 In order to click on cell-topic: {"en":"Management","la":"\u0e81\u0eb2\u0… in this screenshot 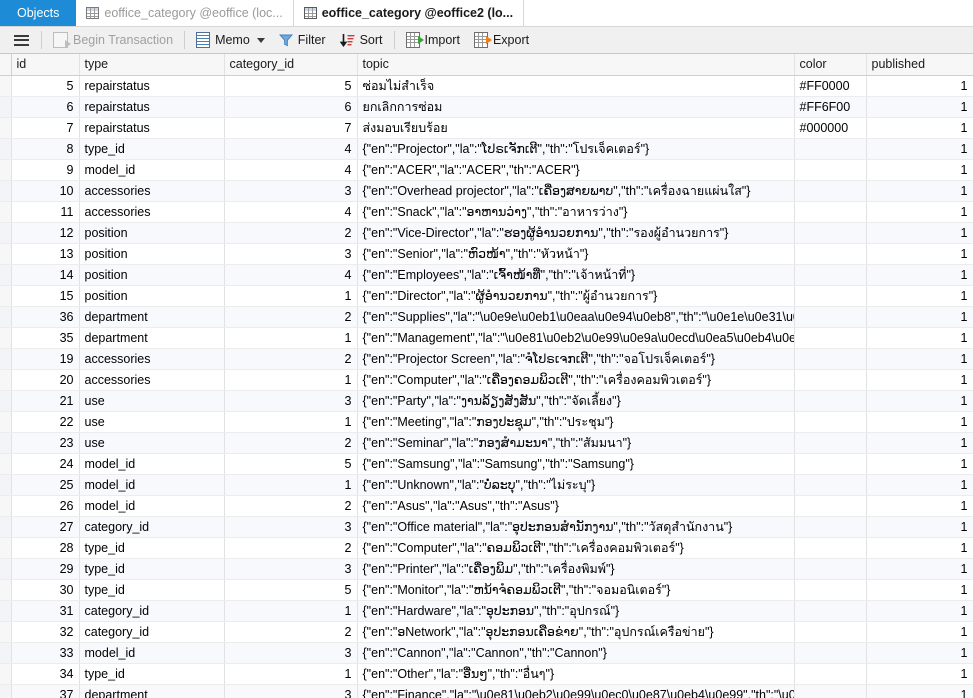, I will do `click(575, 338)`.